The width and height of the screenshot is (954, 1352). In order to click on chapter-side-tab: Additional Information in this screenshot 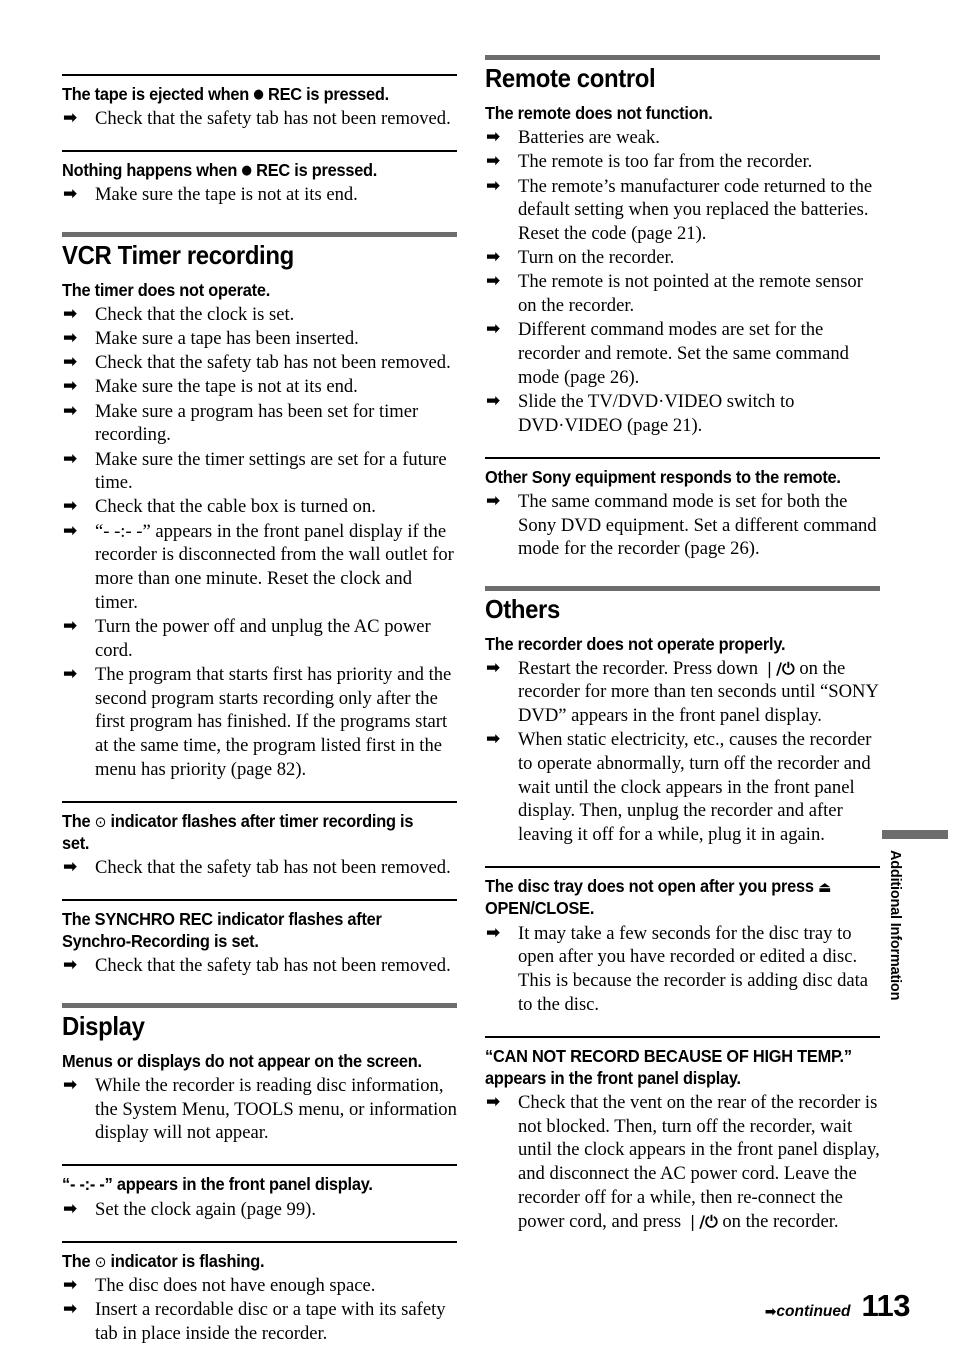, I will do `click(915, 915)`.